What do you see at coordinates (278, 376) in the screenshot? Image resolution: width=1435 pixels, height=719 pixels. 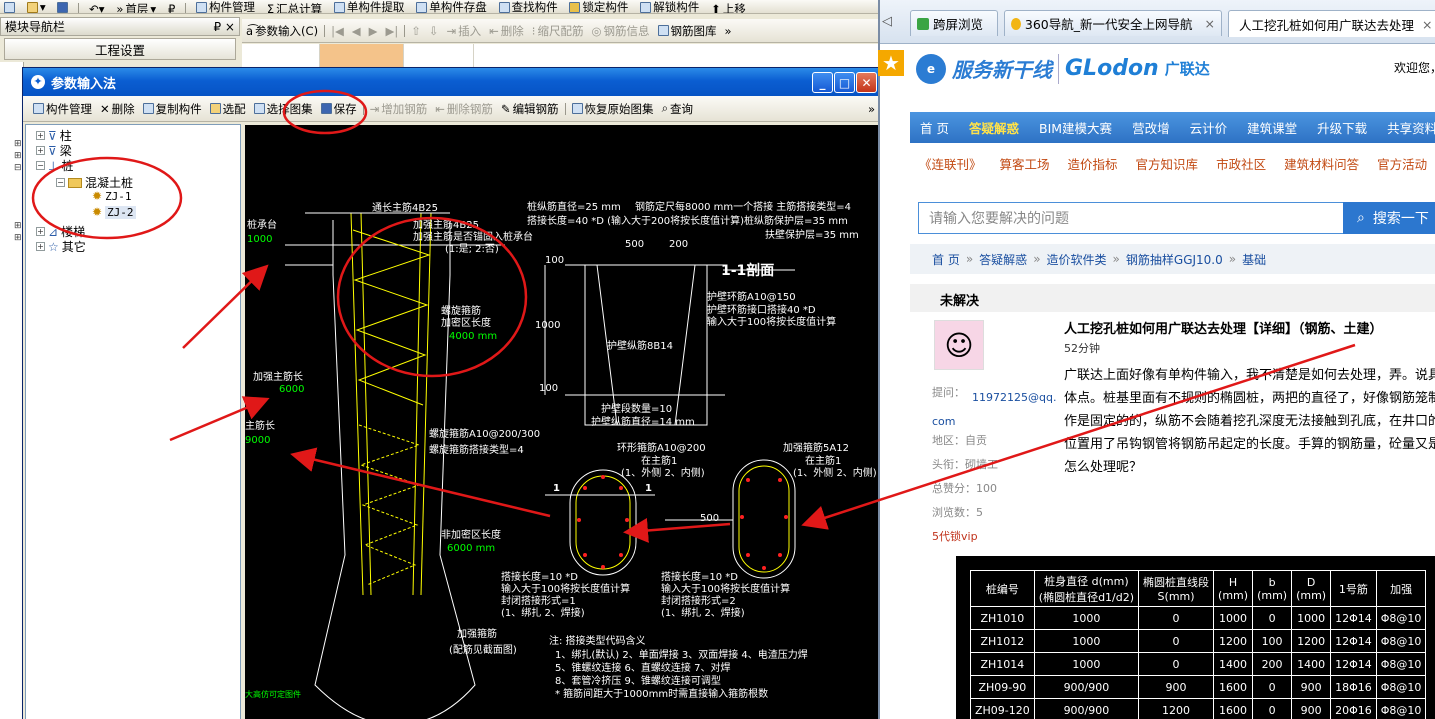 I see `cad-add-len: 加强主筋长` at bounding box center [278, 376].